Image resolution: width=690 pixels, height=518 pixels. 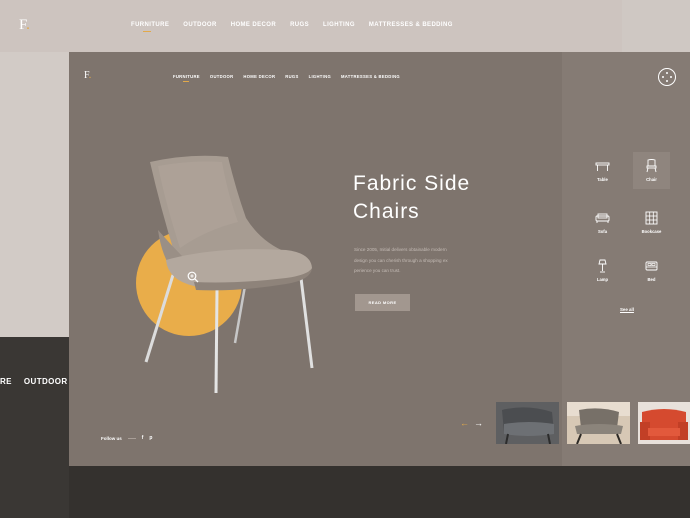 What do you see at coordinates (382, 302) in the screenshot?
I see `read-more-button: READ MORE` at bounding box center [382, 302].